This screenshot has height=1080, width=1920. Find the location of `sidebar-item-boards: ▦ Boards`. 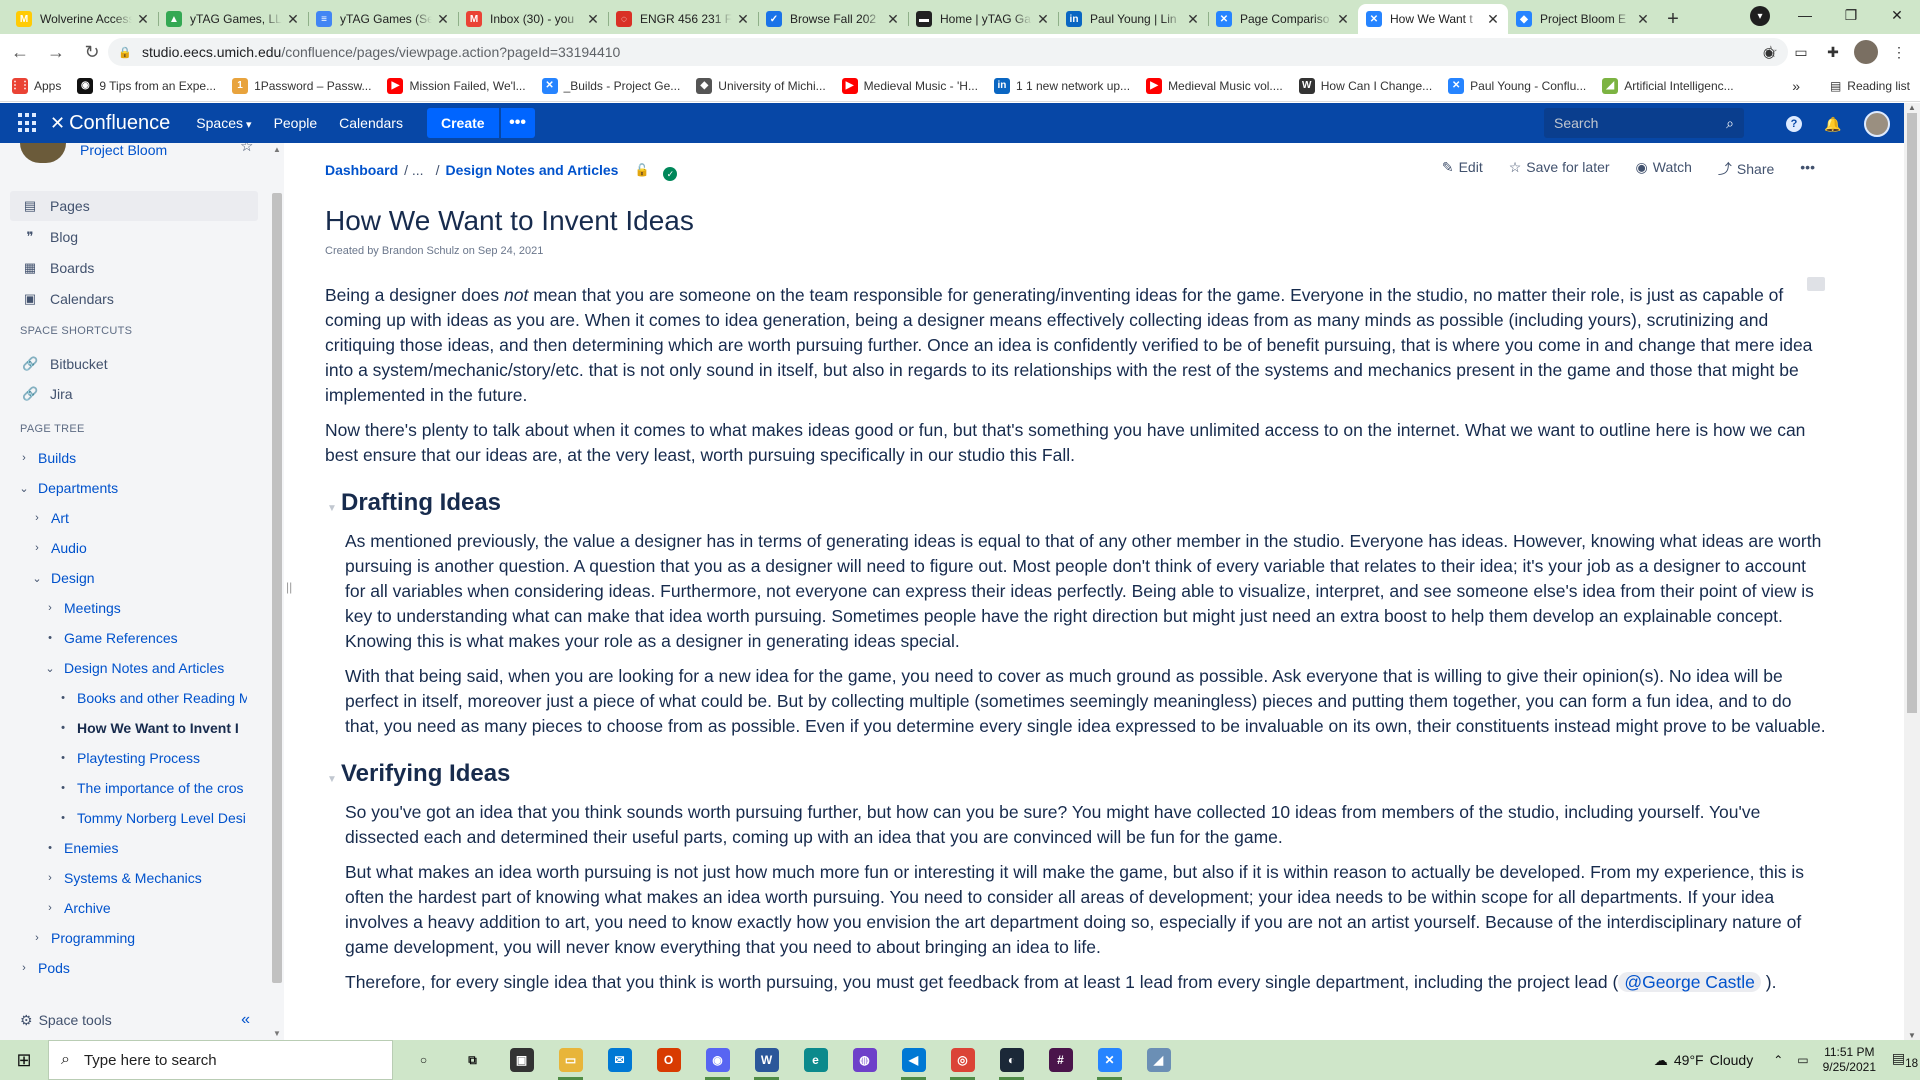

sidebar-item-boards: ▦ Boards is located at coordinates (134, 268).